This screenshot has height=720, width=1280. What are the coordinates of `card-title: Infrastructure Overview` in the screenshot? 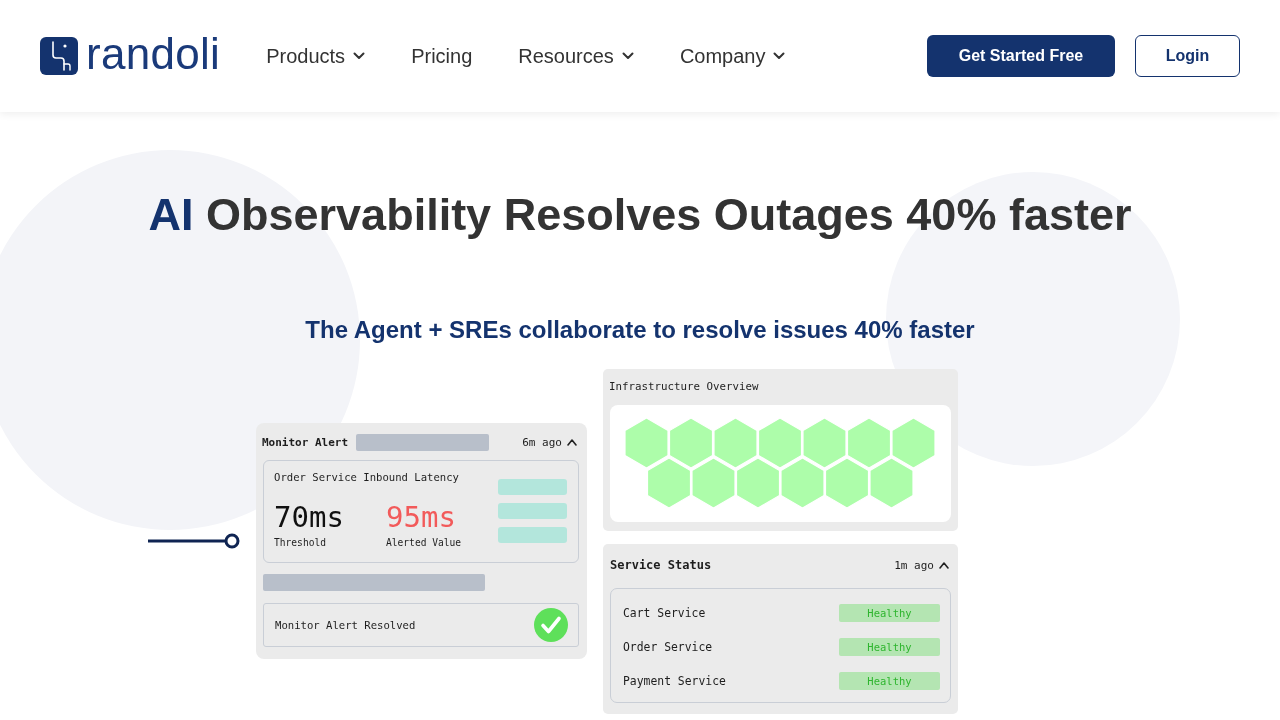 It's located at (684, 387).